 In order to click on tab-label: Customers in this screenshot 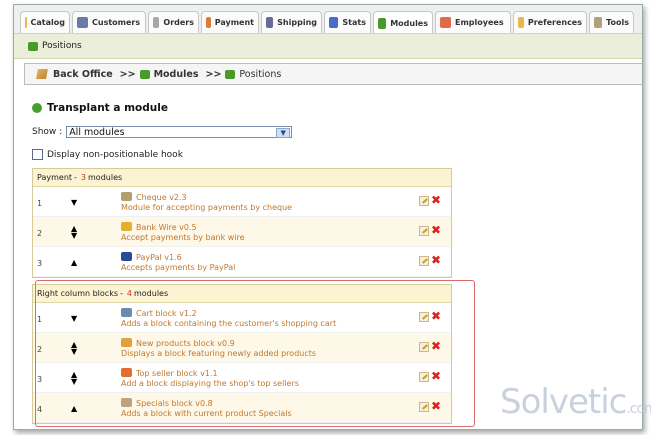, I will do `click(116, 22)`.